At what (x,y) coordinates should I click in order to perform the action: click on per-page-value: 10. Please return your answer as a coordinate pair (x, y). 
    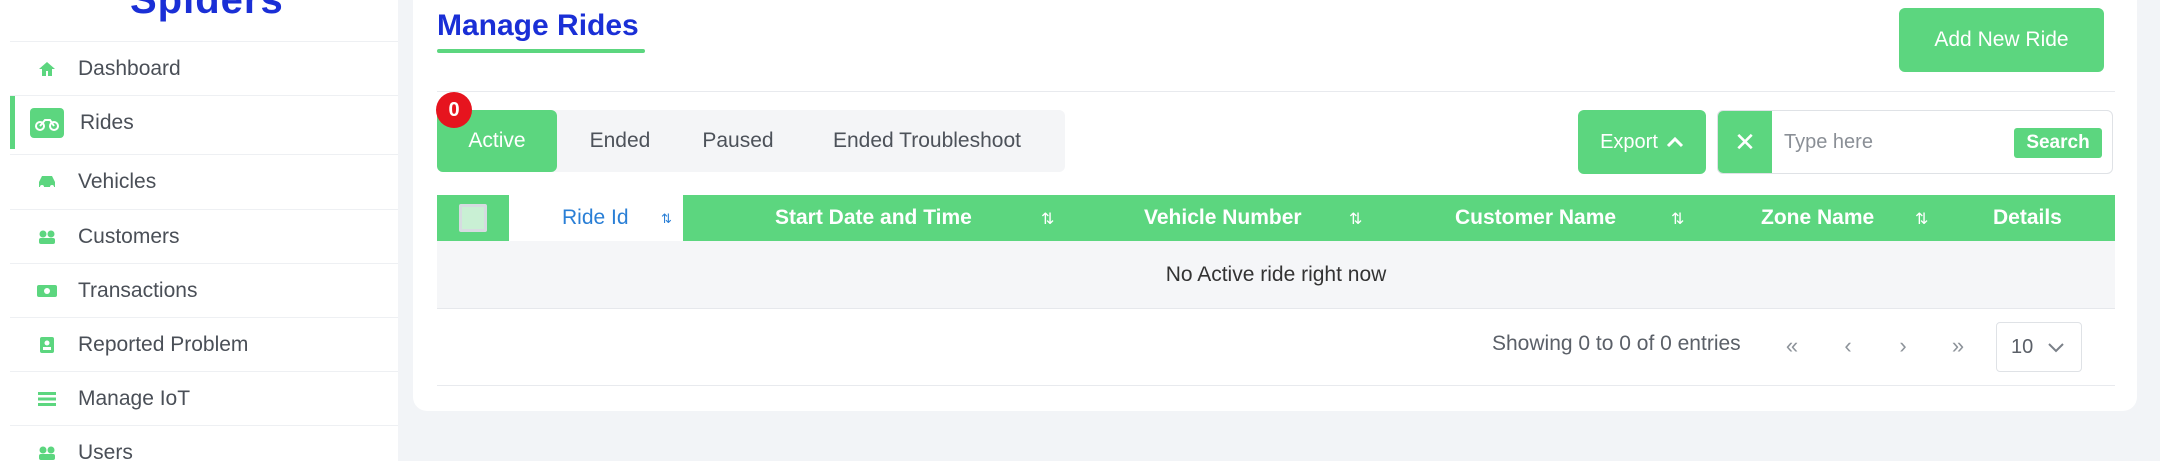
    Looking at the image, I should click on (2022, 346).